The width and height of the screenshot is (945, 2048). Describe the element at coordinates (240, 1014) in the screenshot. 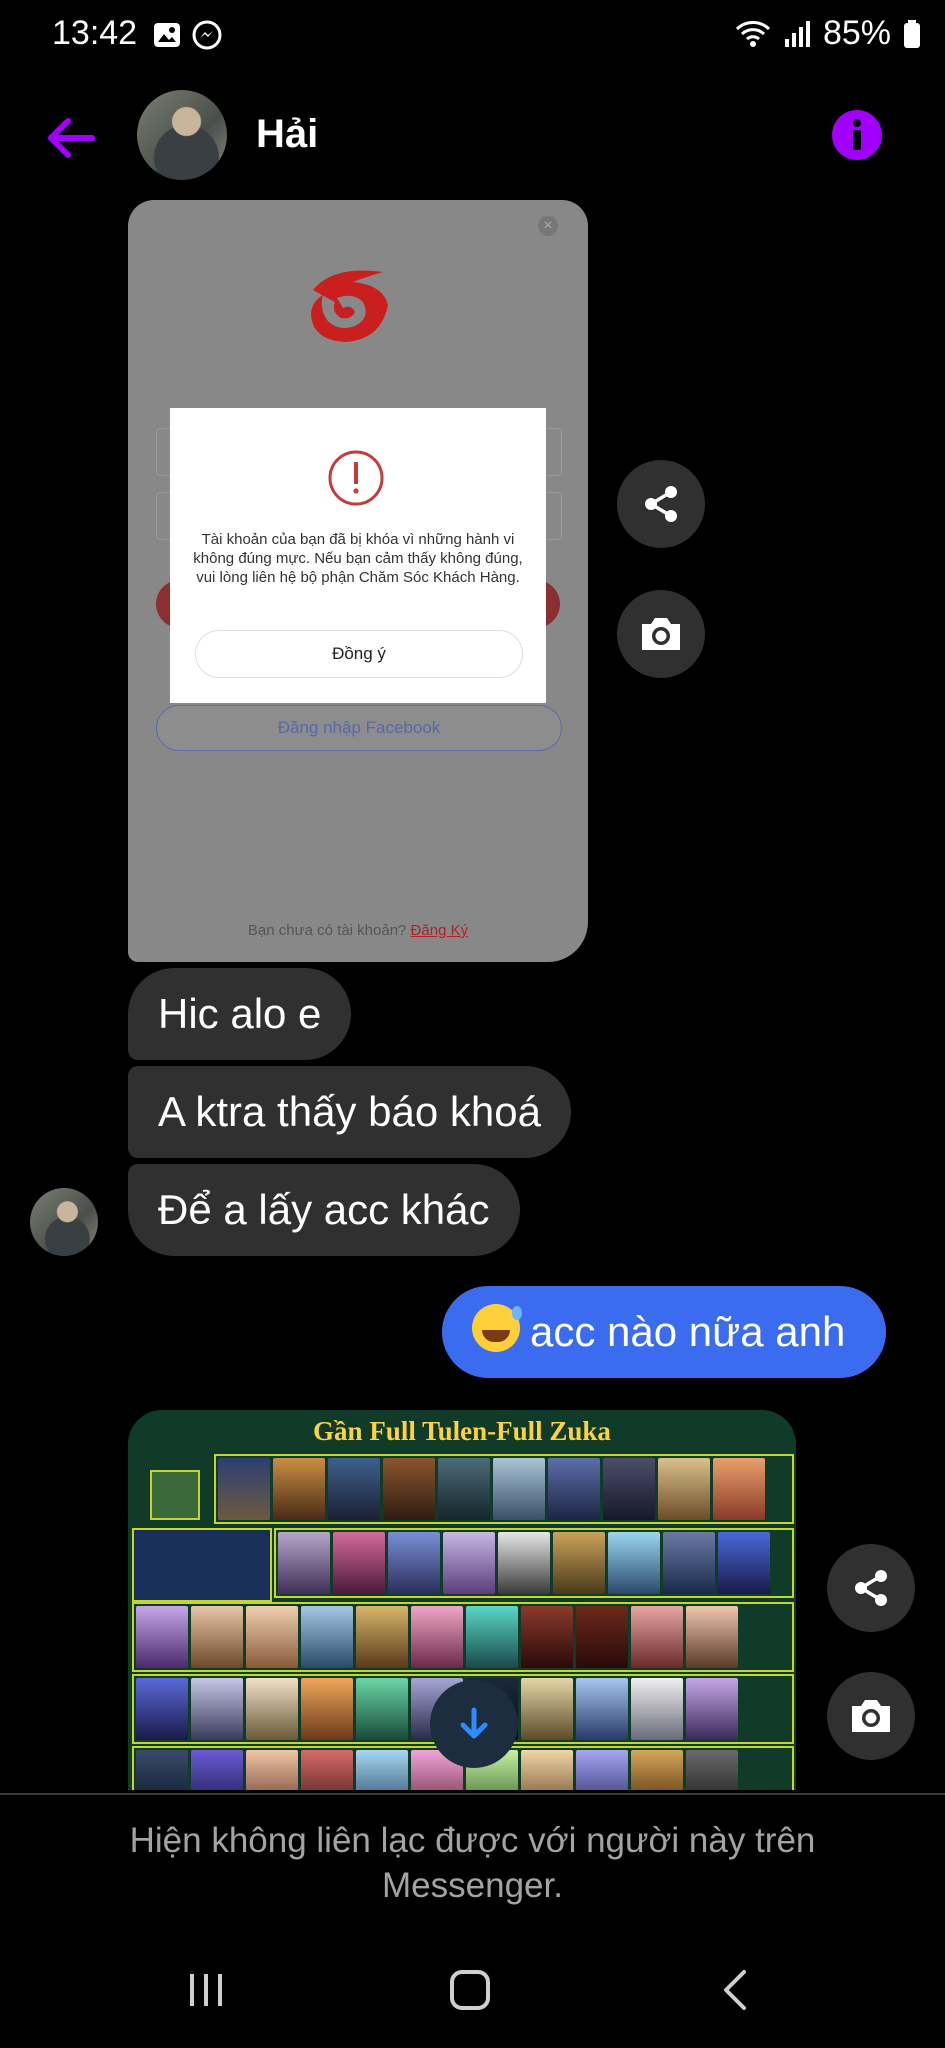

I see `incoming-message: Hic alo e` at that location.